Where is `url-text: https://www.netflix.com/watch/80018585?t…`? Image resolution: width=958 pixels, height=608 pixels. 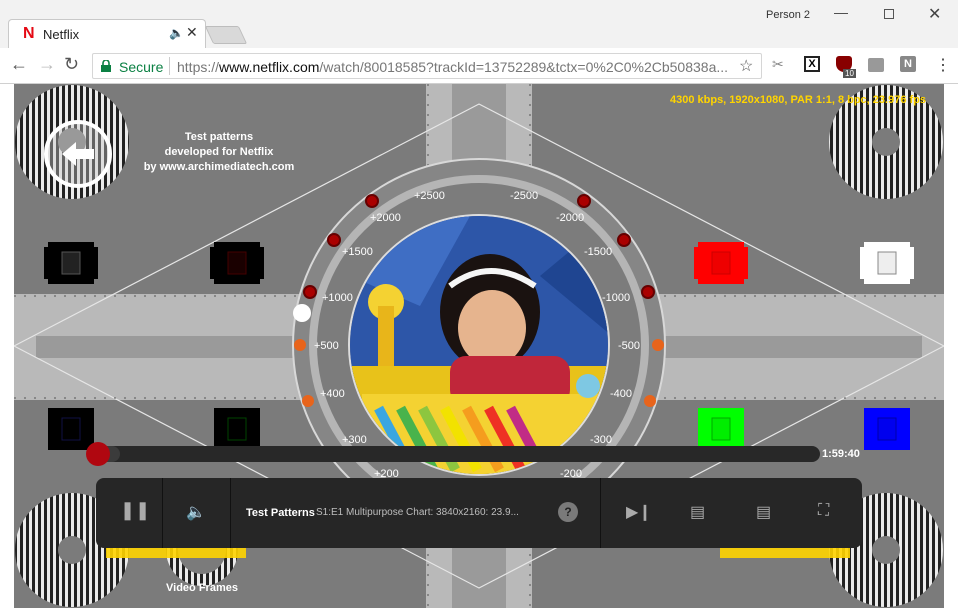
url-text: https://www.netflix.com/watch/80018585?t… is located at coordinates (452, 67).